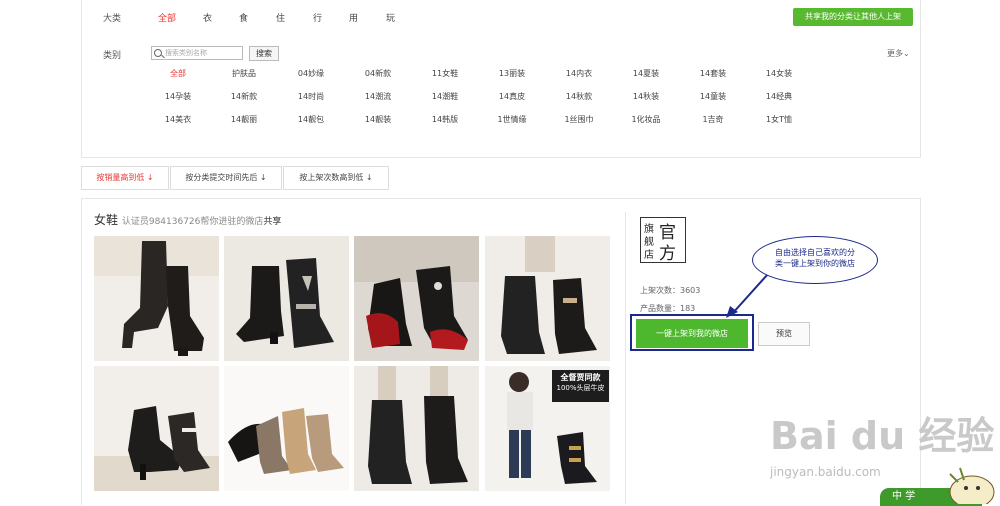  I want to click on main-category-travel: 行, so click(317, 17).